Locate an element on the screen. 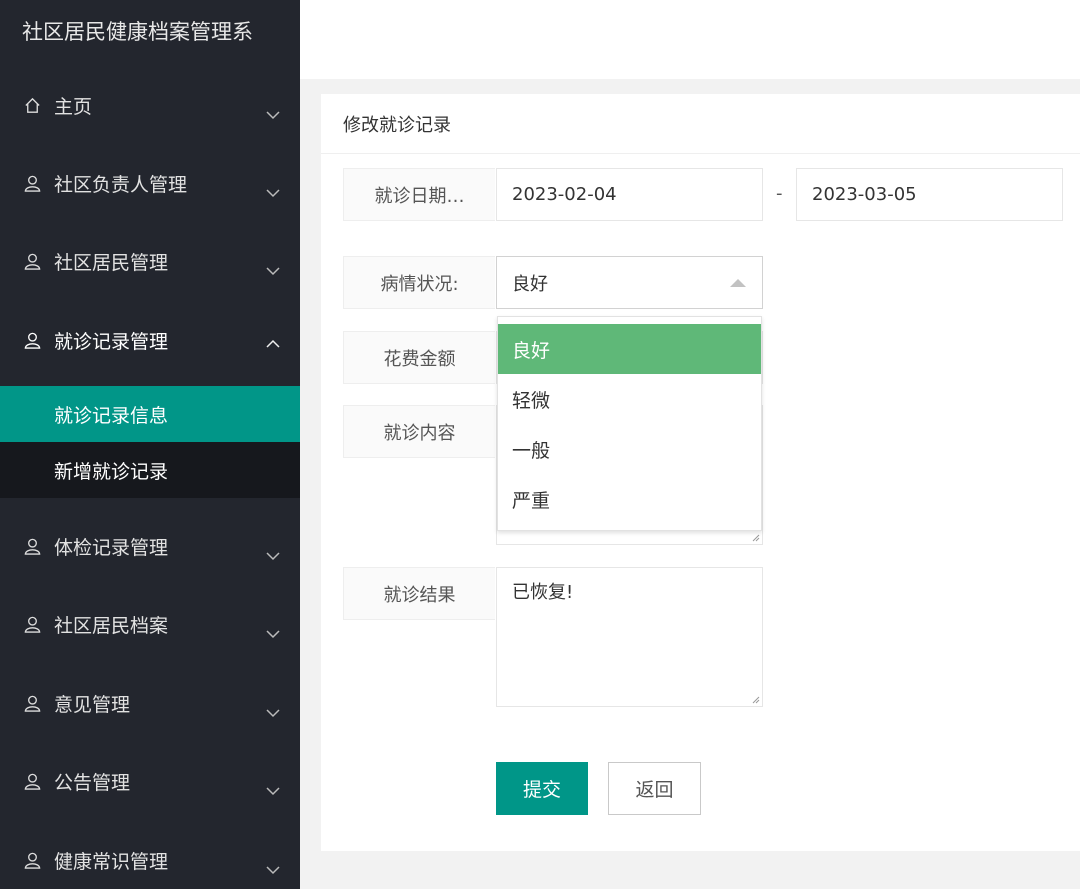 This screenshot has width=1080, height=889. sidebar-item-community-leader: 社区负责人管理 is located at coordinates (150, 183).